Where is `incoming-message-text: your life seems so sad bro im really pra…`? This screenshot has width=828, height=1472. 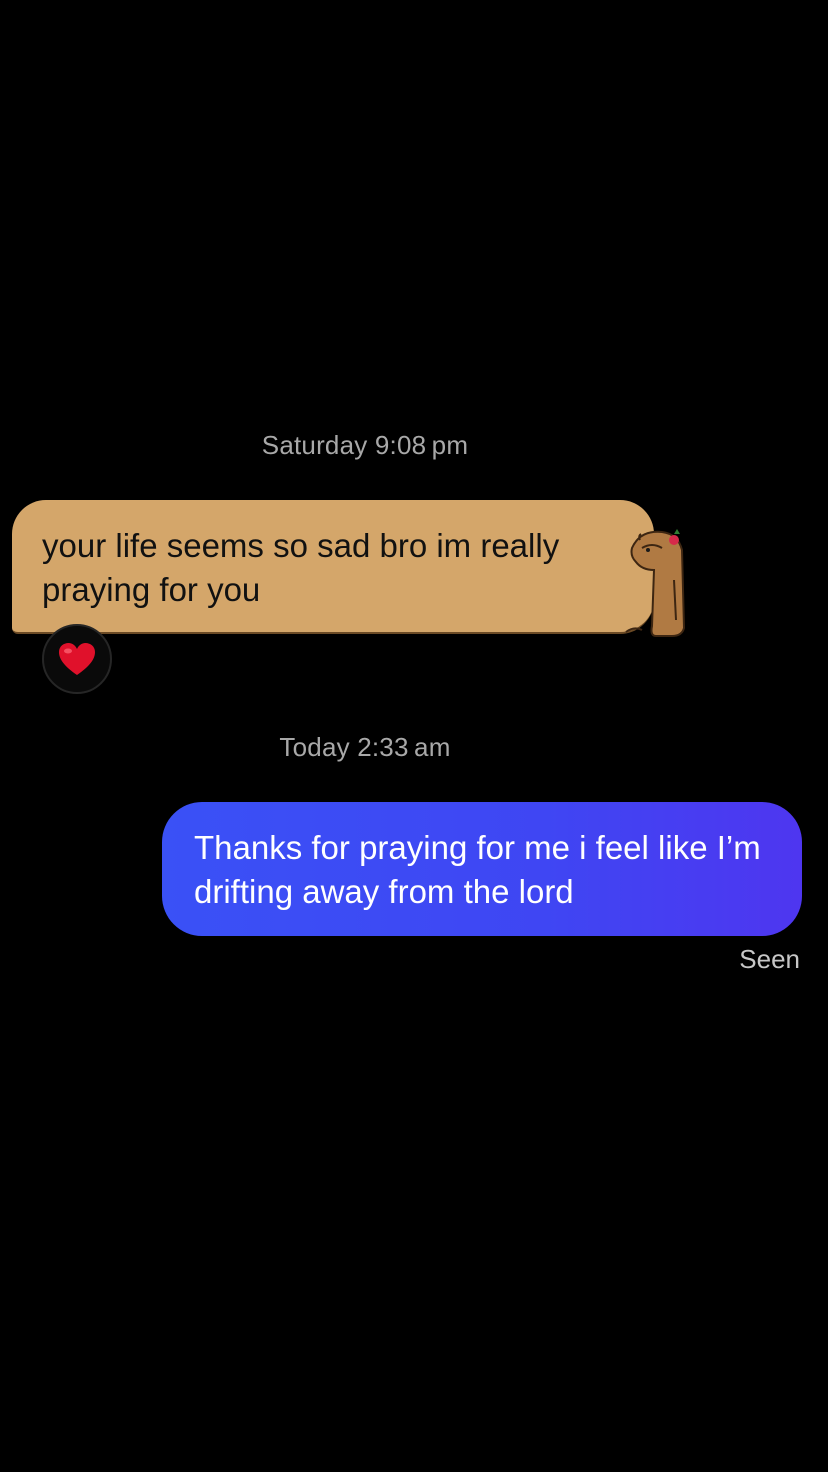
incoming-message-text: your life seems so sad bro im really pra… is located at coordinates (301, 567).